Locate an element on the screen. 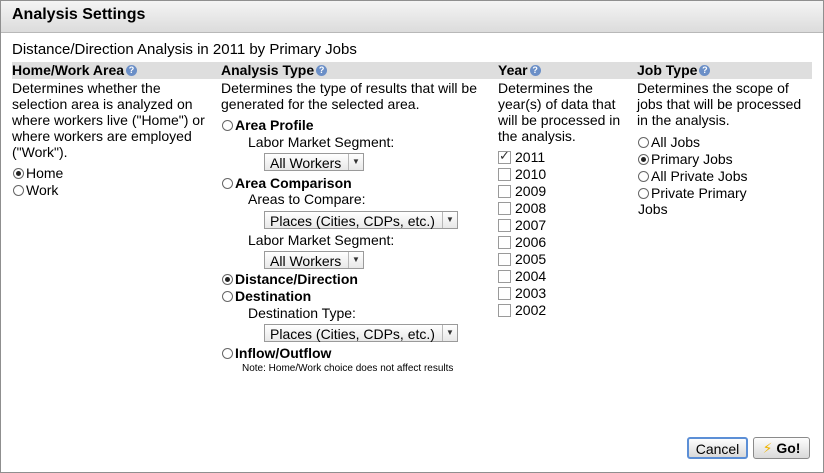 This screenshot has width=824, height=473. distance-direction-radio is located at coordinates (227, 279).